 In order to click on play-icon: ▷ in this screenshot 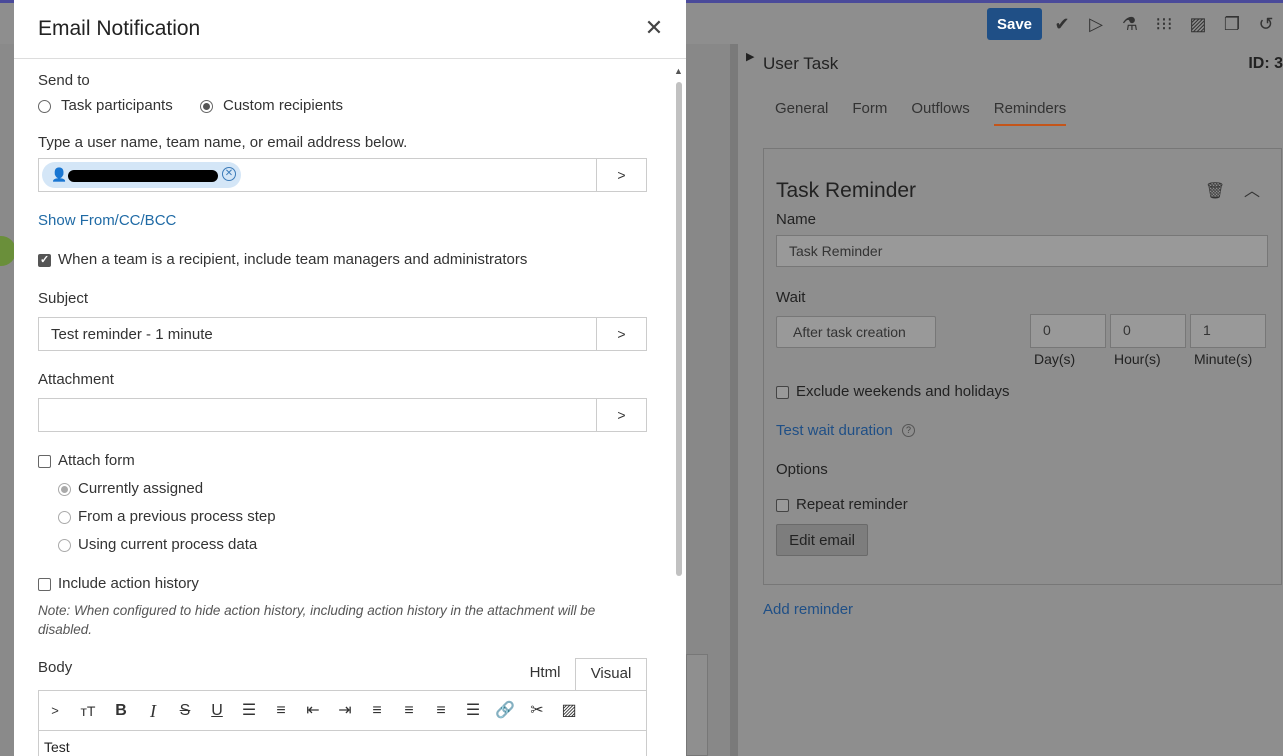, I will do `click(1096, 24)`.